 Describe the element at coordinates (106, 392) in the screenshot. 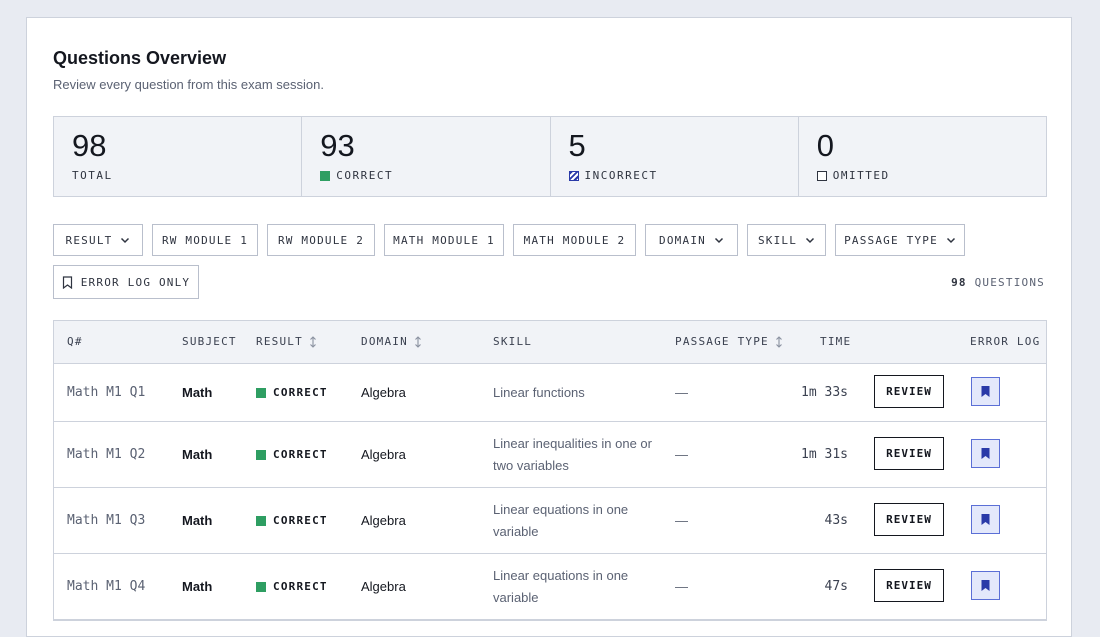

I see `row-question-id: Math M1 Q1` at that location.